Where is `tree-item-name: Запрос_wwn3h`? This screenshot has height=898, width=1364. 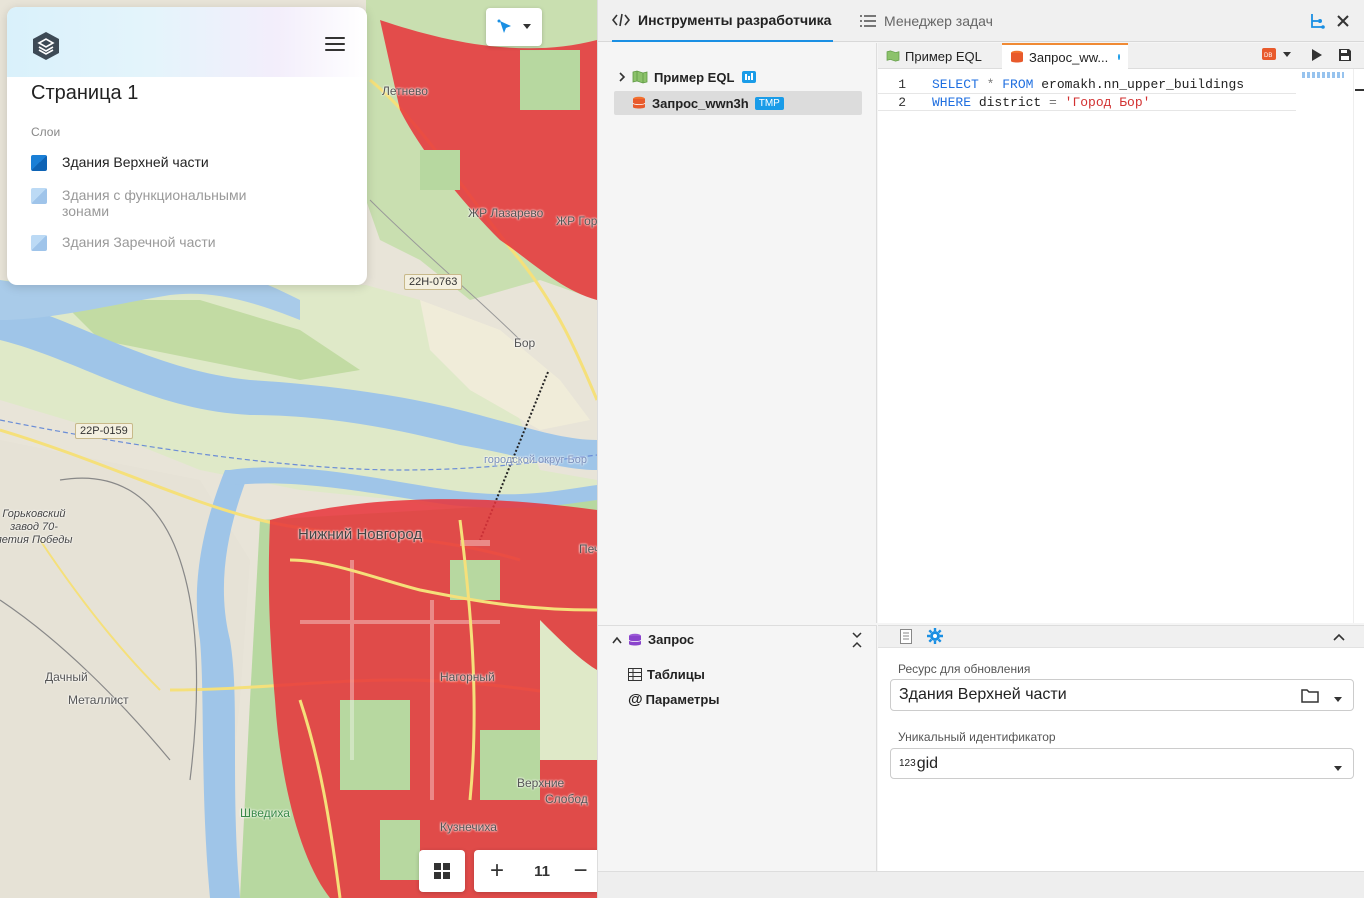
tree-item-name: Запрос_wwn3h is located at coordinates (700, 103).